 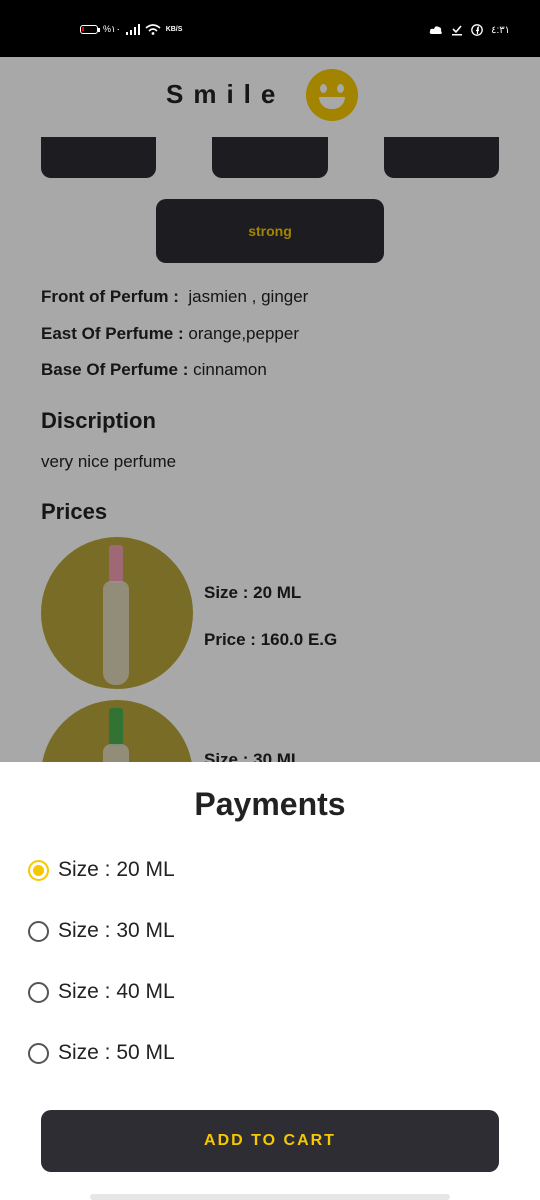 What do you see at coordinates (477, 30) in the screenshot?
I see `facebook-icon` at bounding box center [477, 30].